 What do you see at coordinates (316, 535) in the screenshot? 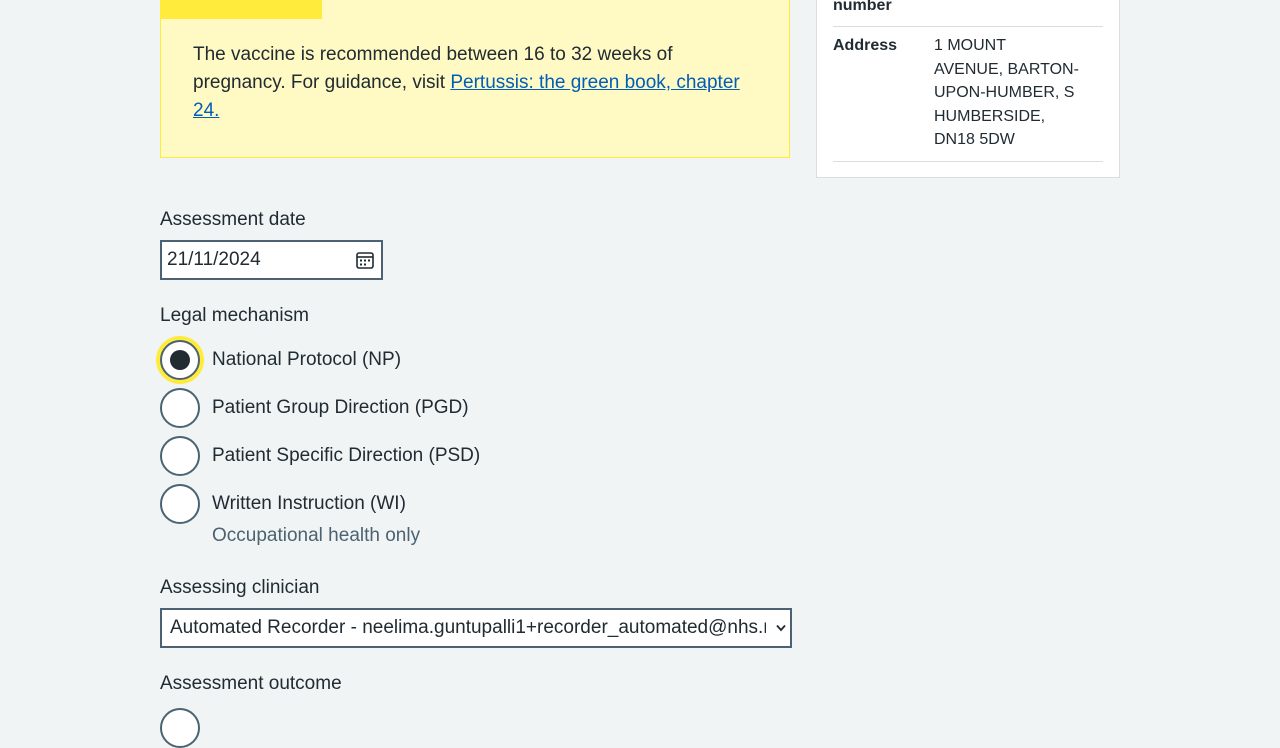
I see `radio-hint: Occupational health only` at bounding box center [316, 535].